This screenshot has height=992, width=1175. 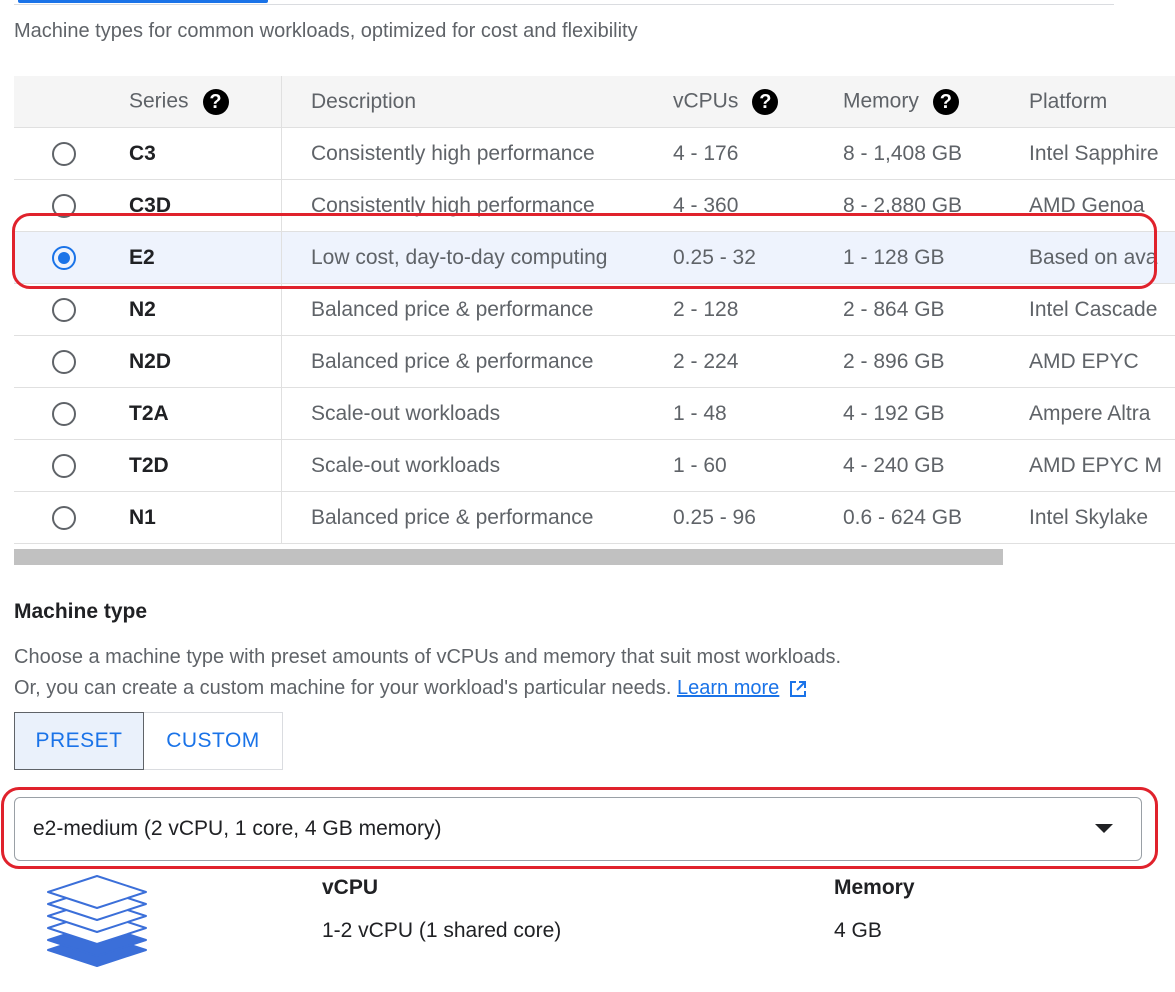 I want to click on series-name: N2, so click(x=198, y=309).